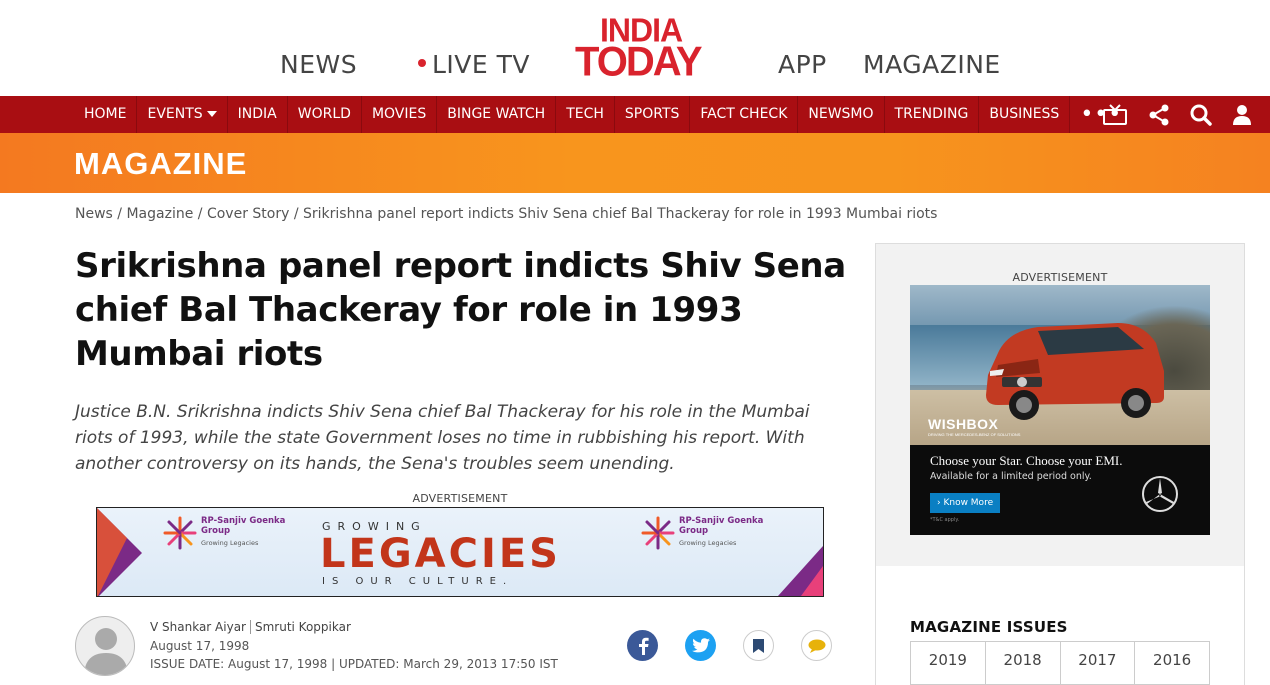  What do you see at coordinates (200, 646) in the screenshot?
I see `publish-date: August 17, 1998` at bounding box center [200, 646].